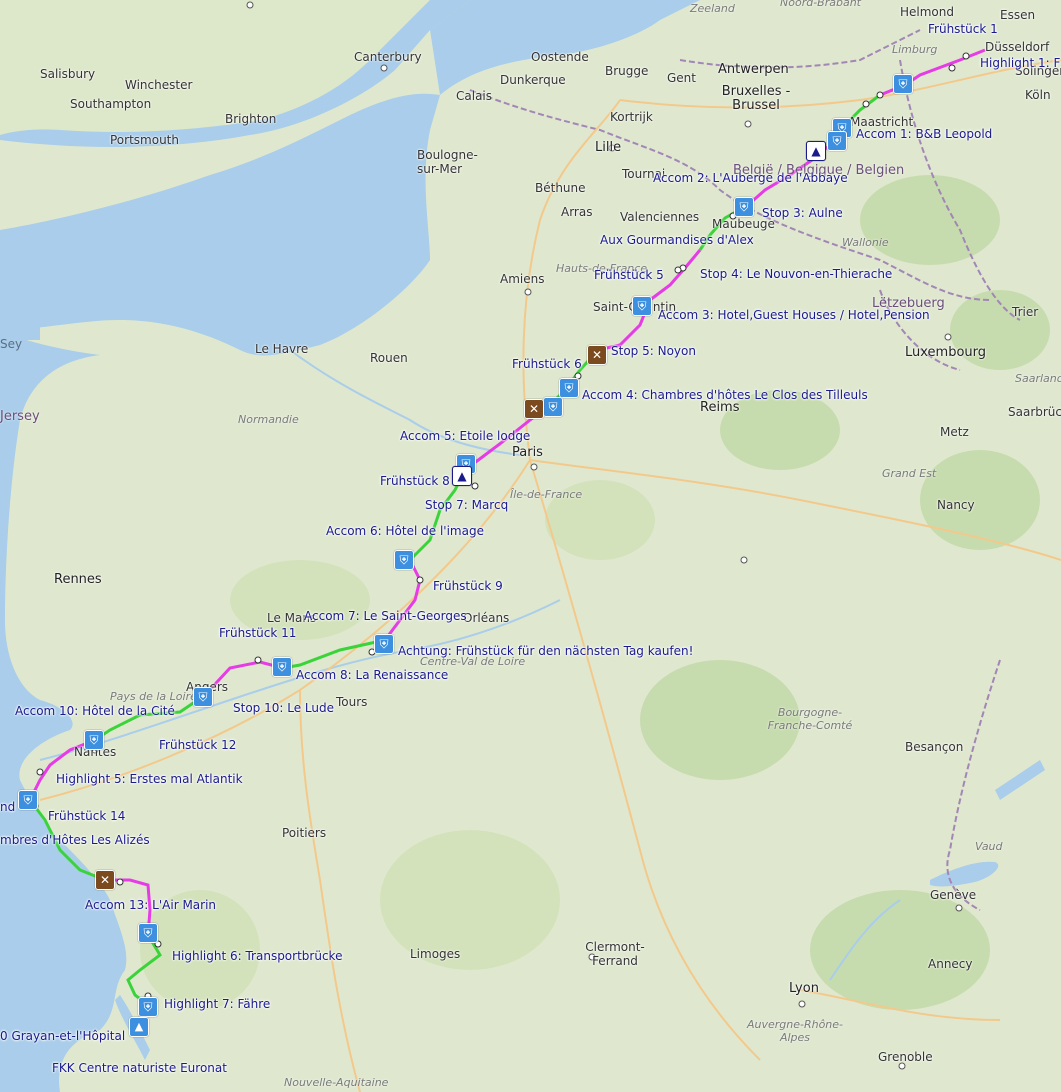  Describe the element at coordinates (527, 452) in the screenshot. I see `city-label: Paris` at that location.